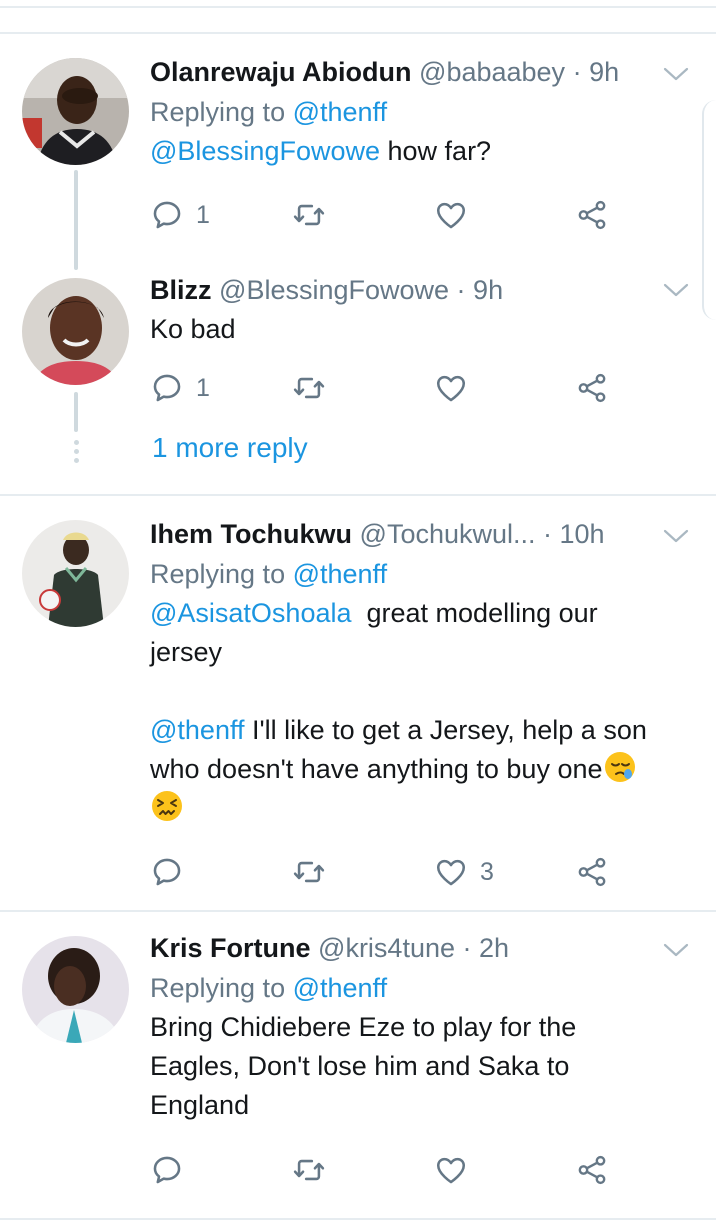  What do you see at coordinates (193, 329) in the screenshot?
I see `tweet-text: Ko bad` at bounding box center [193, 329].